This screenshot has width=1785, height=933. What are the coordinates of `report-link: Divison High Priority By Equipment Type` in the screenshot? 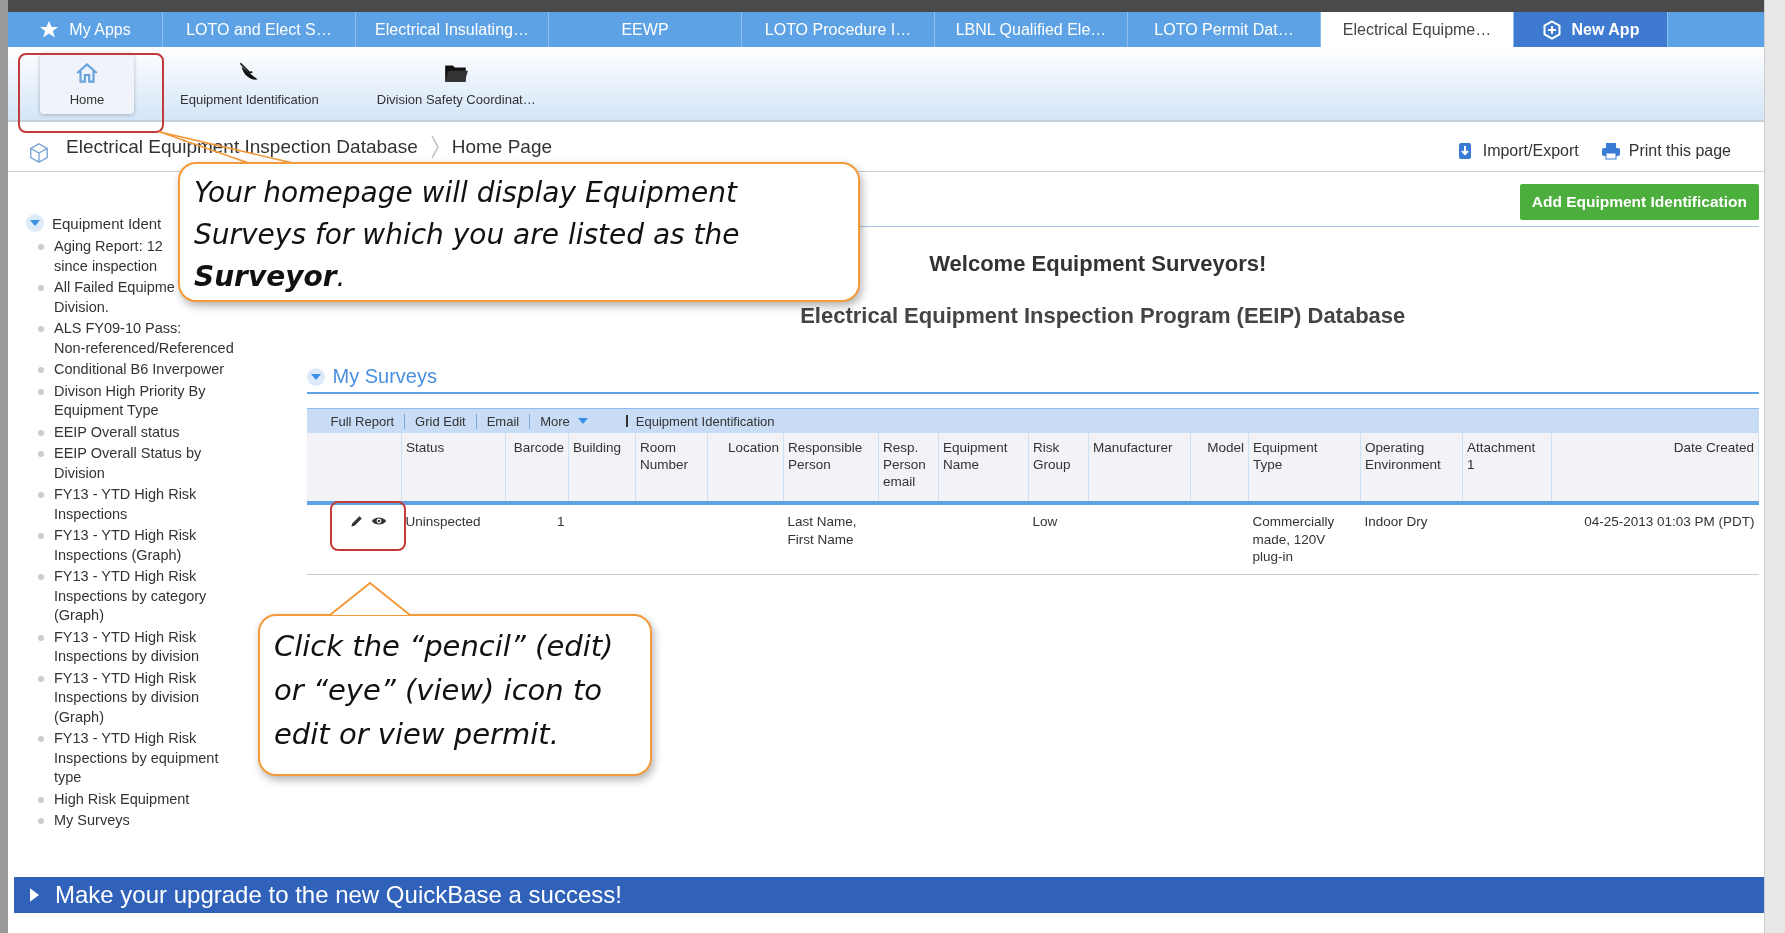 It's located at (130, 401).